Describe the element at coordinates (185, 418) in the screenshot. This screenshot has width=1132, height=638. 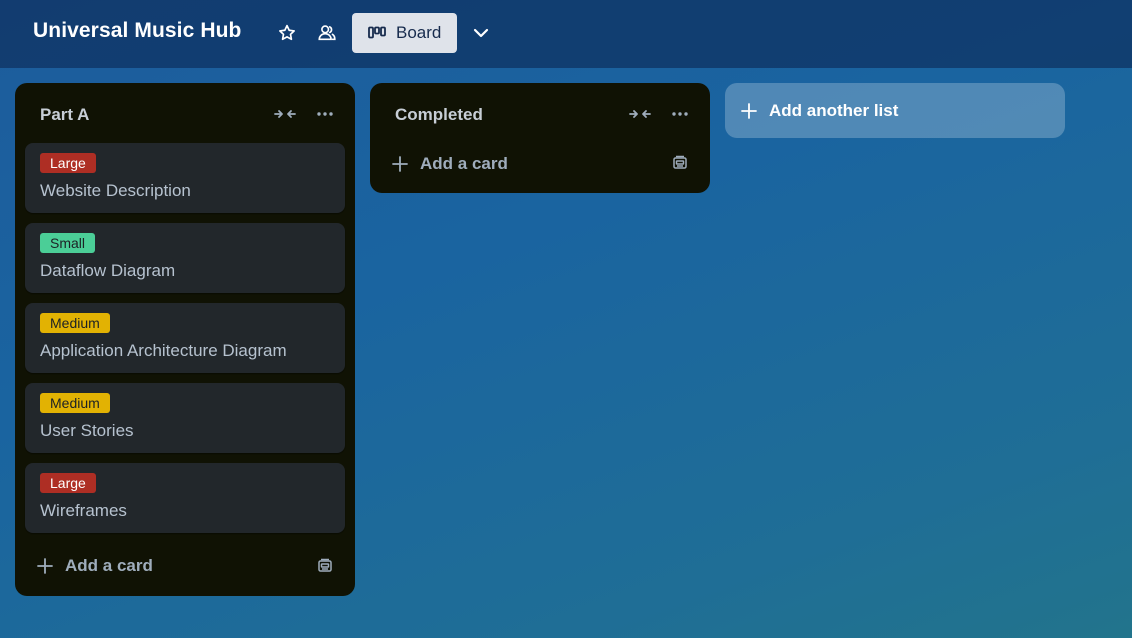
I see `card-user-stories: Medium User Stories` at that location.